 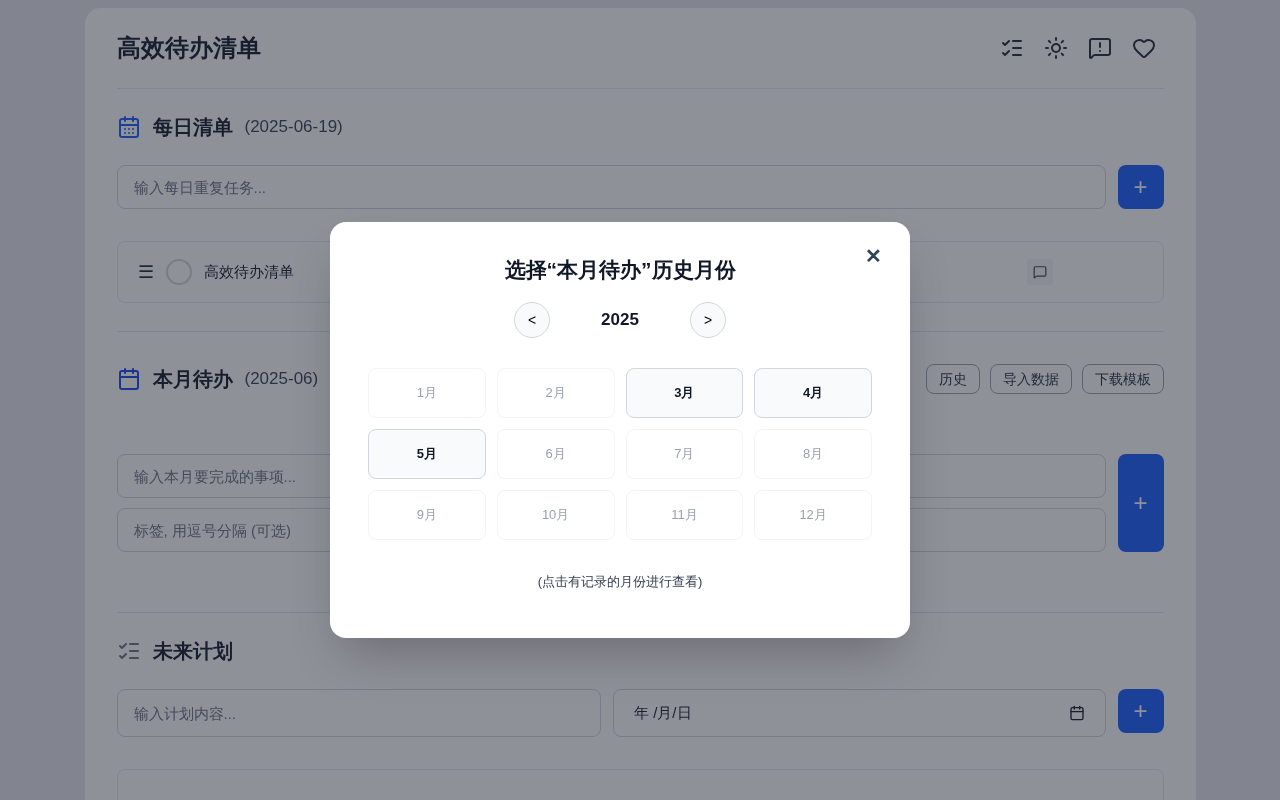 What do you see at coordinates (427, 453) in the screenshot?
I see `month-button: 5月` at bounding box center [427, 453].